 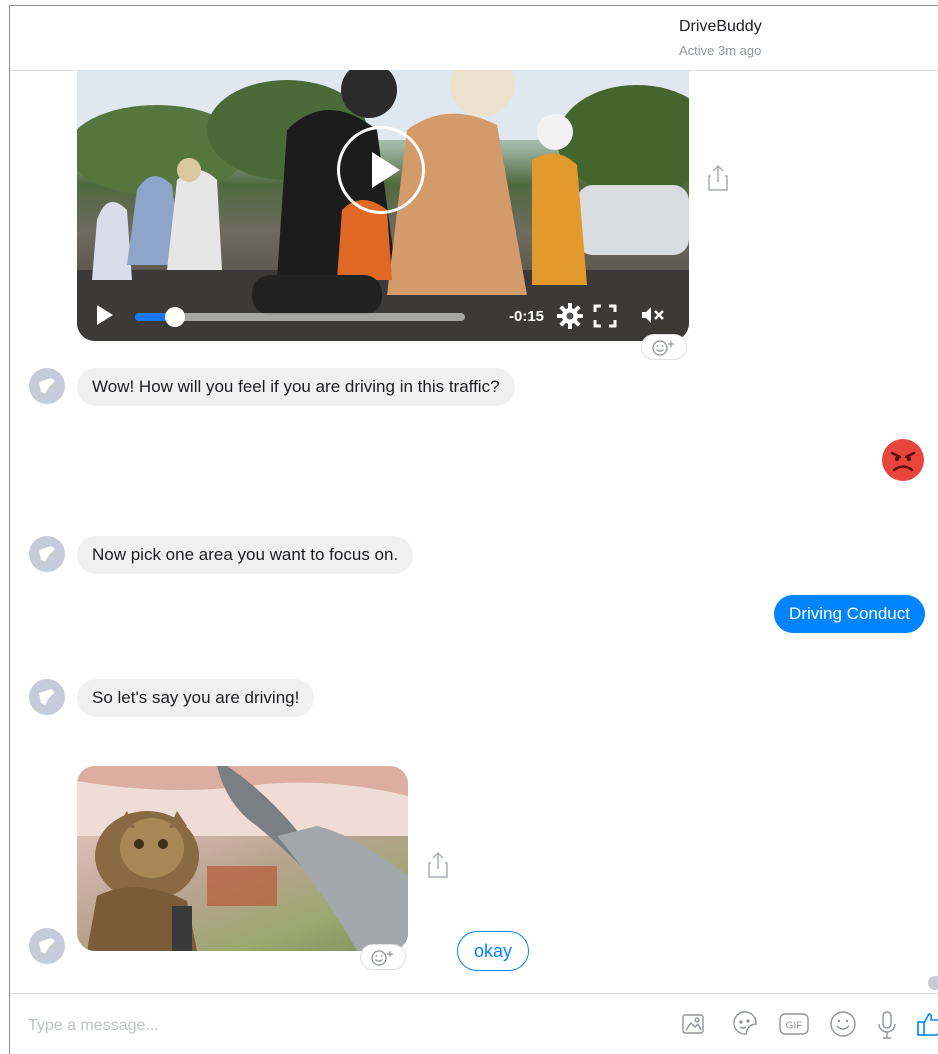 What do you see at coordinates (570, 316) in the screenshot?
I see `settings-gear-icon` at bounding box center [570, 316].